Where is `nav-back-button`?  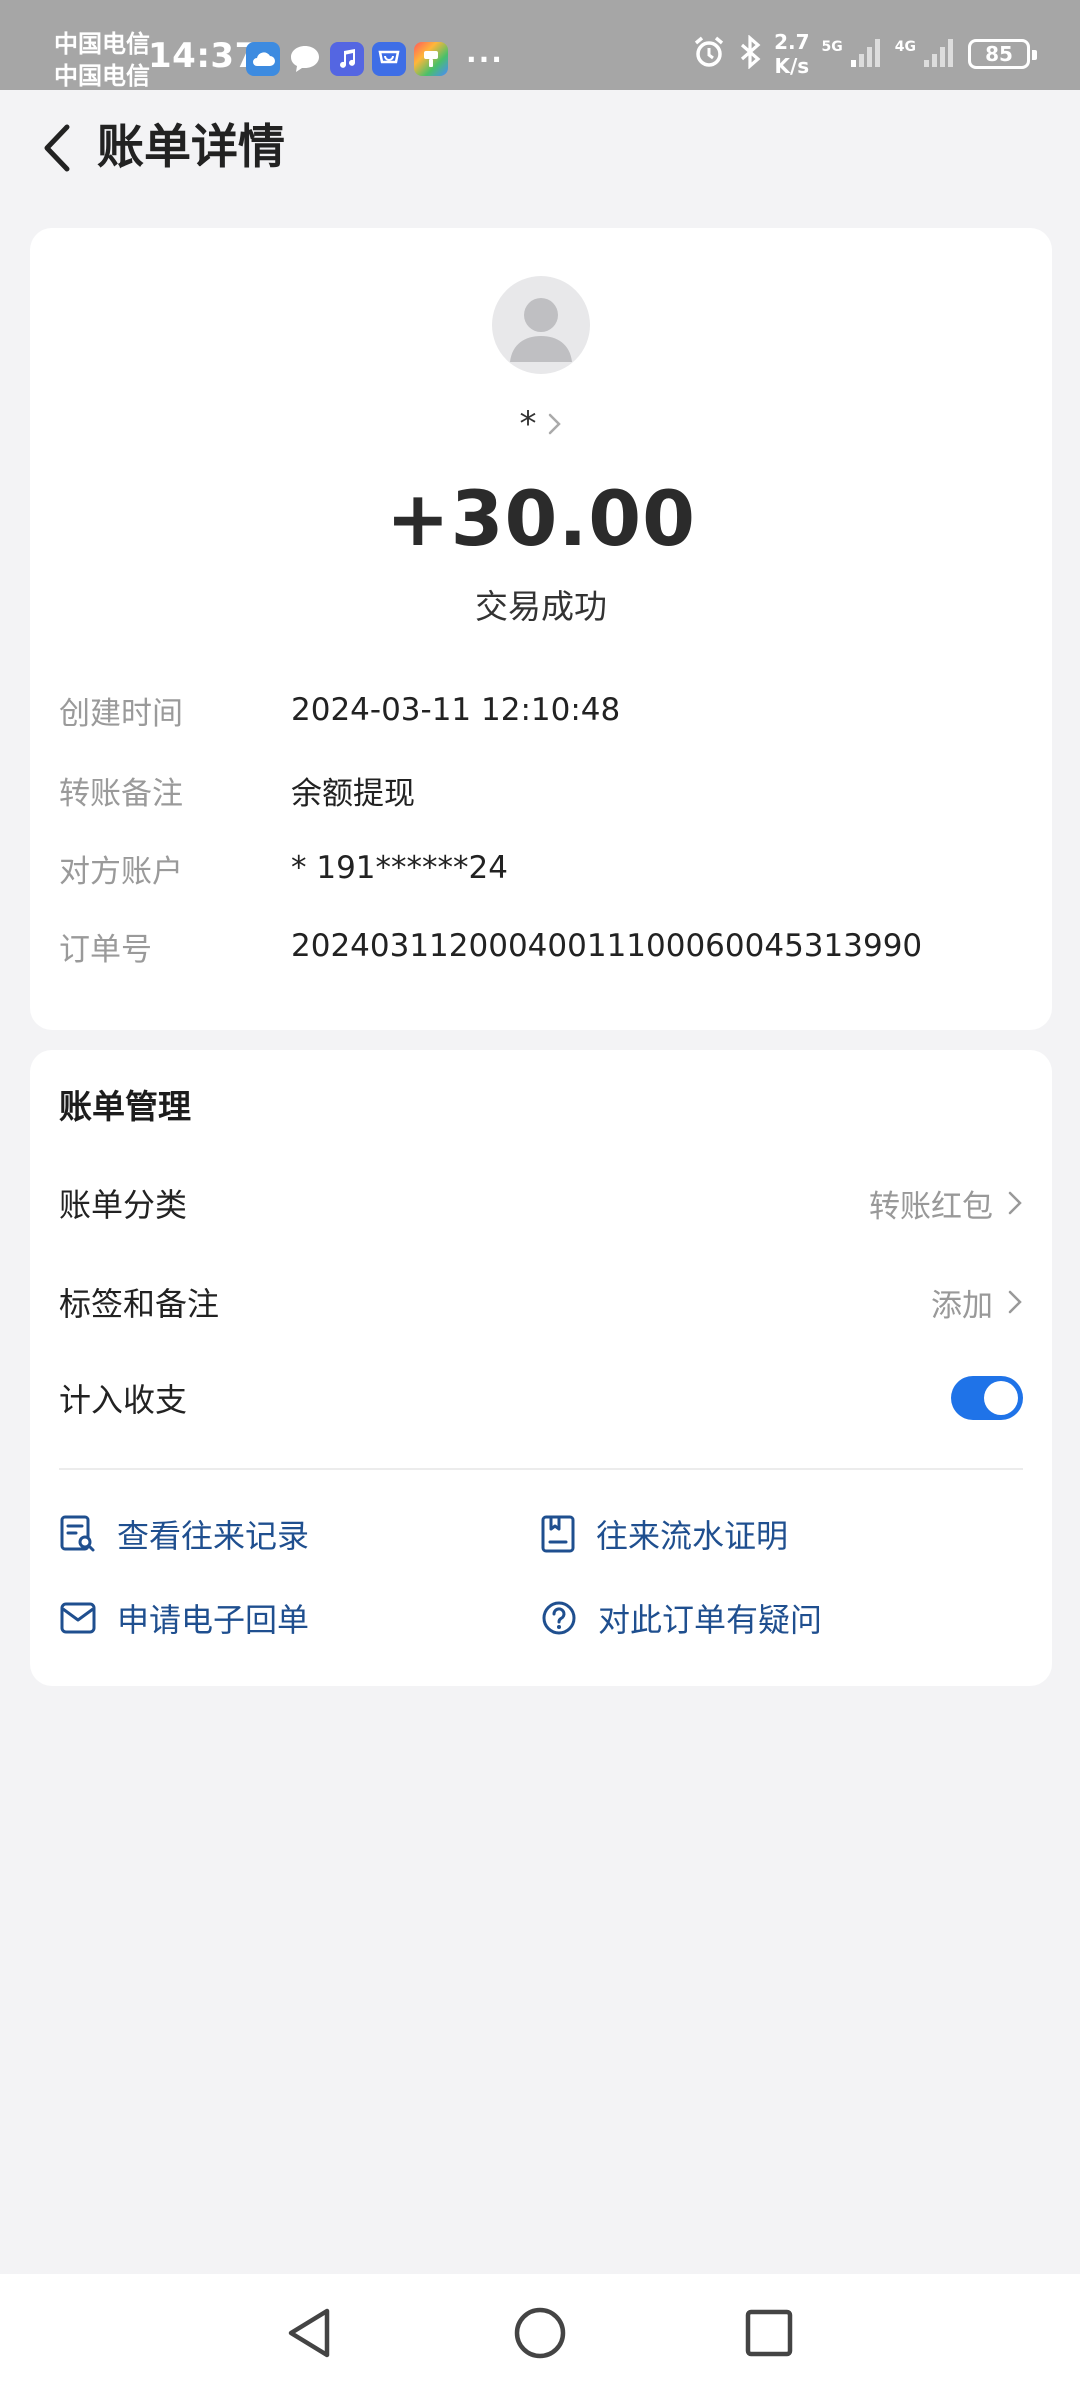 nav-back-button is located at coordinates (309, 2333).